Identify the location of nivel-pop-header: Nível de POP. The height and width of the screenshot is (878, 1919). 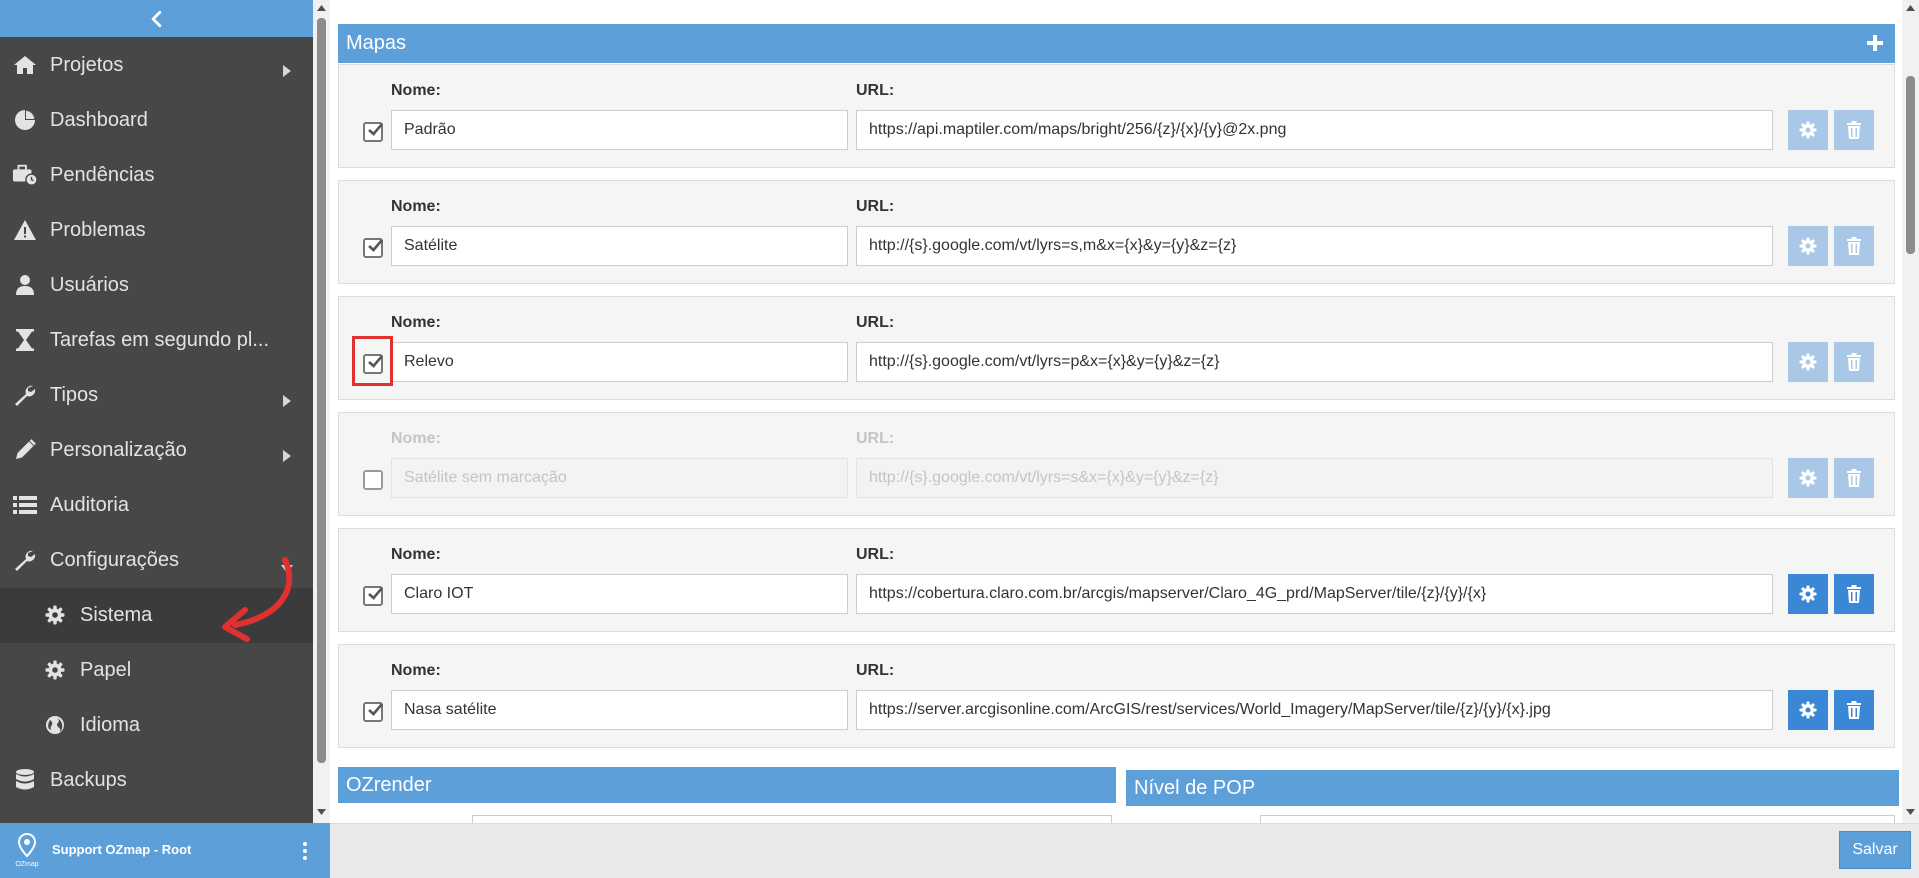
(1512, 788).